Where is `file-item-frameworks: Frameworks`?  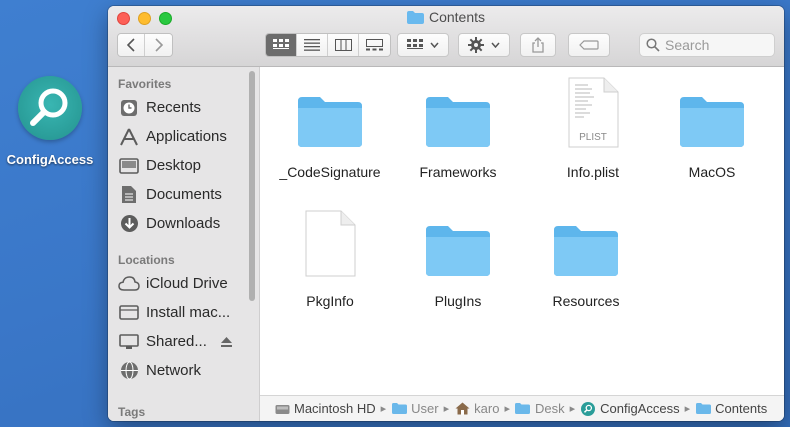
file-item-frameworks: Frameworks is located at coordinates (458, 128).